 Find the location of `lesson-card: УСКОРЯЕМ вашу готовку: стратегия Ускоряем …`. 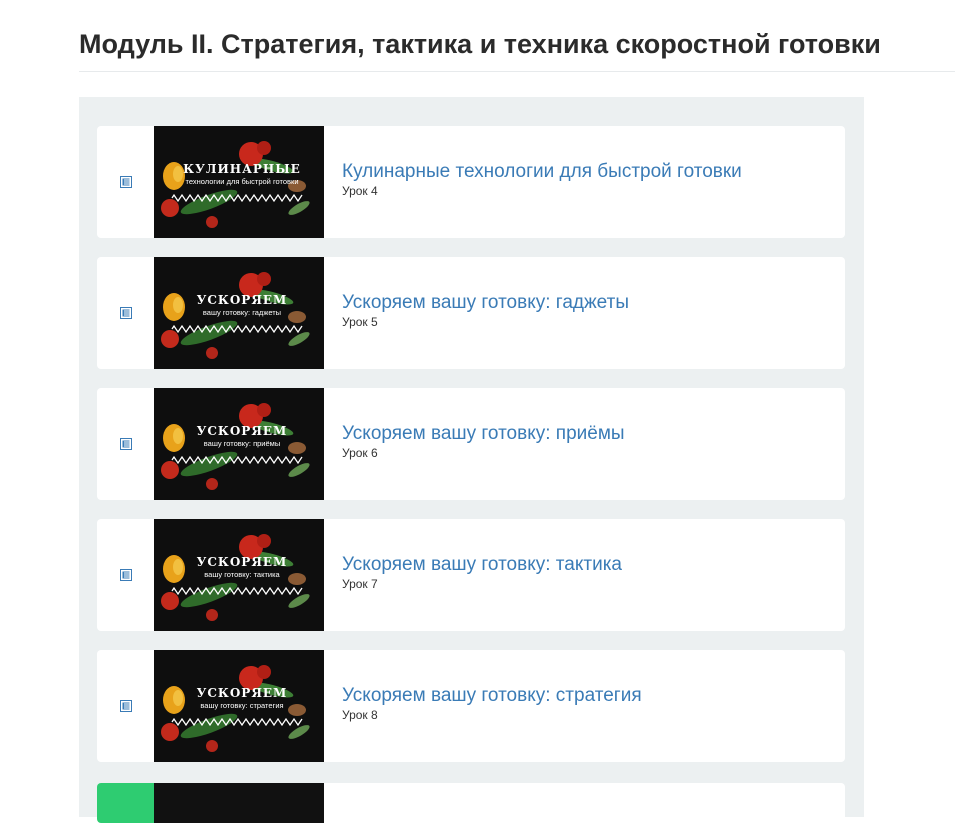

lesson-card: УСКОРЯЕМ вашу готовку: стратегия Ускоряем … is located at coordinates (471, 706).